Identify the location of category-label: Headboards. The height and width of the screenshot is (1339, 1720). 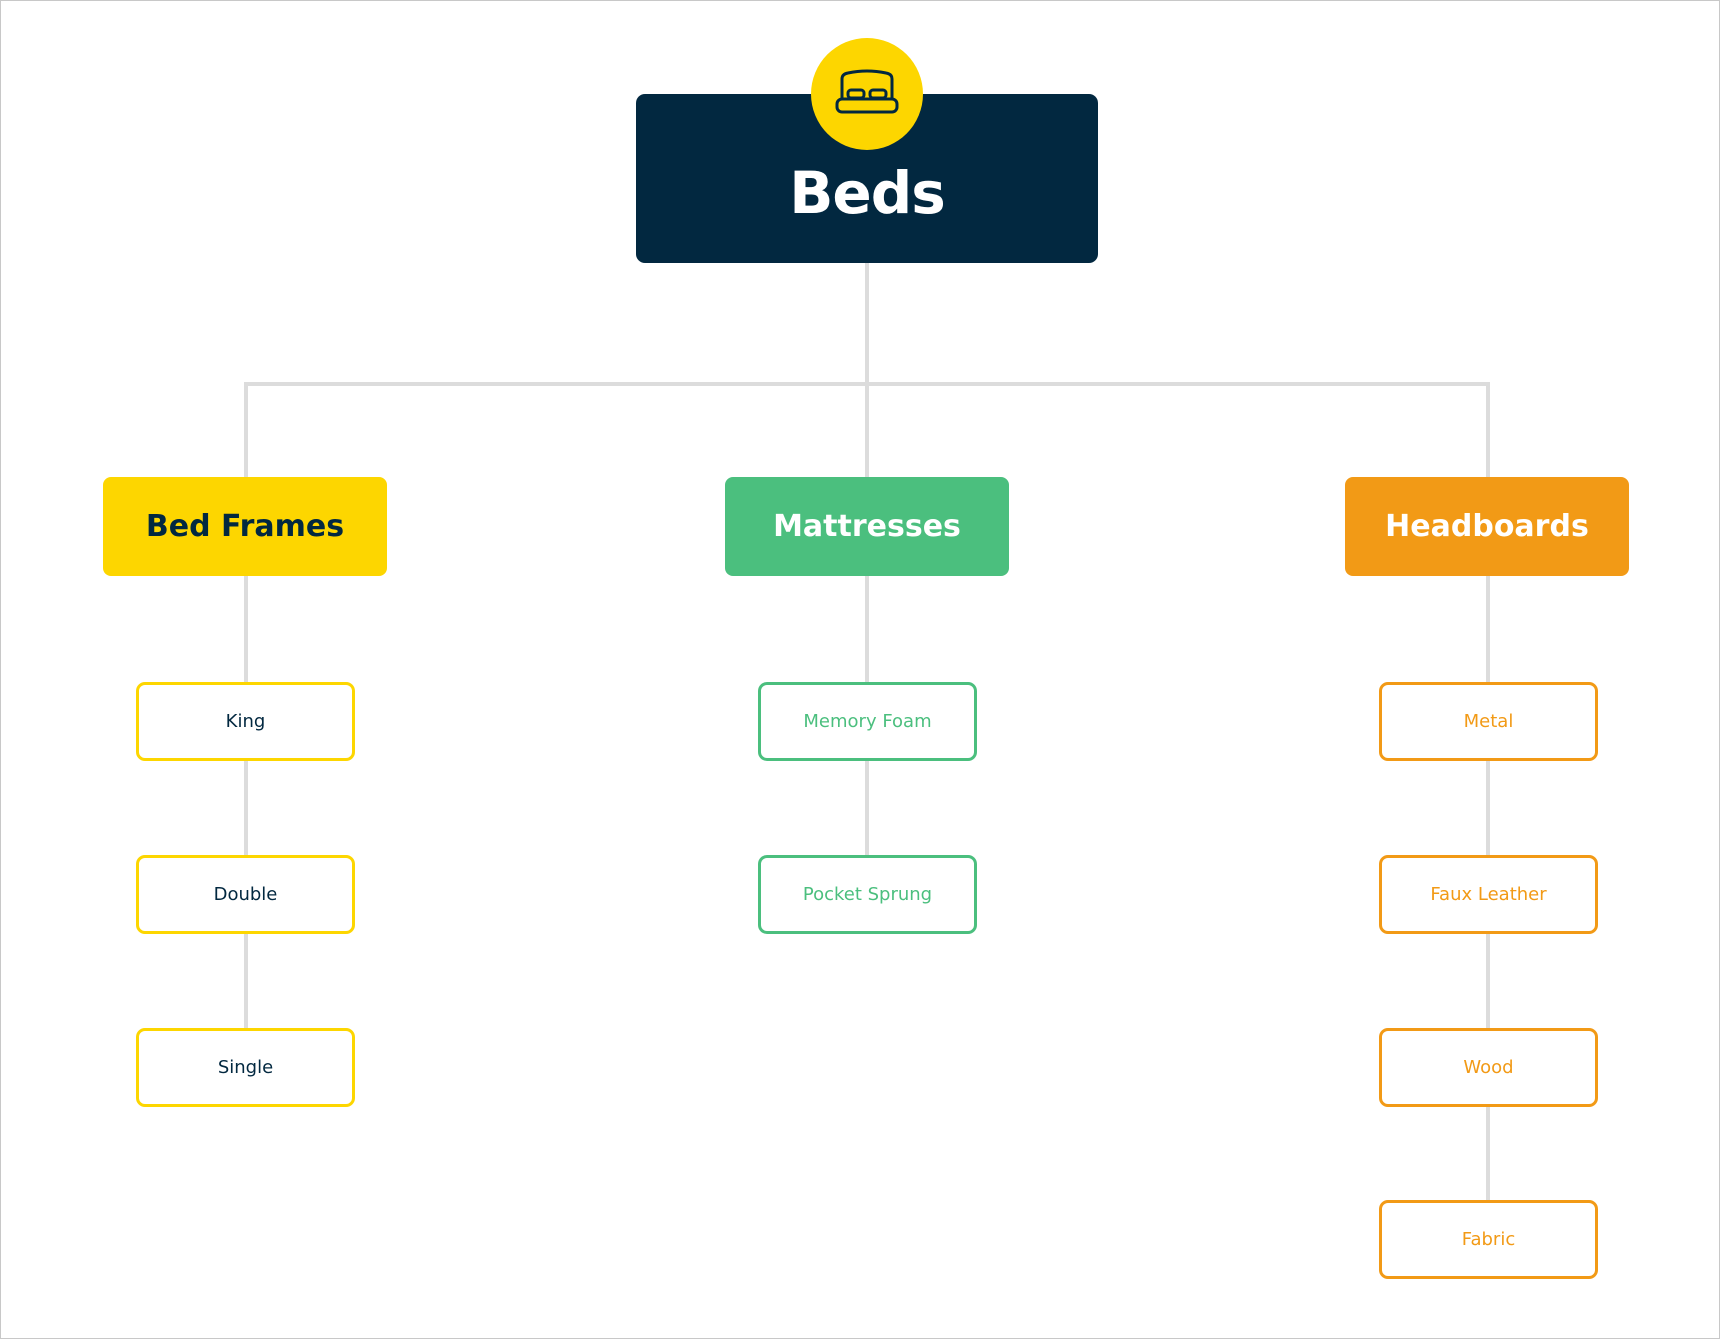
(1487, 526).